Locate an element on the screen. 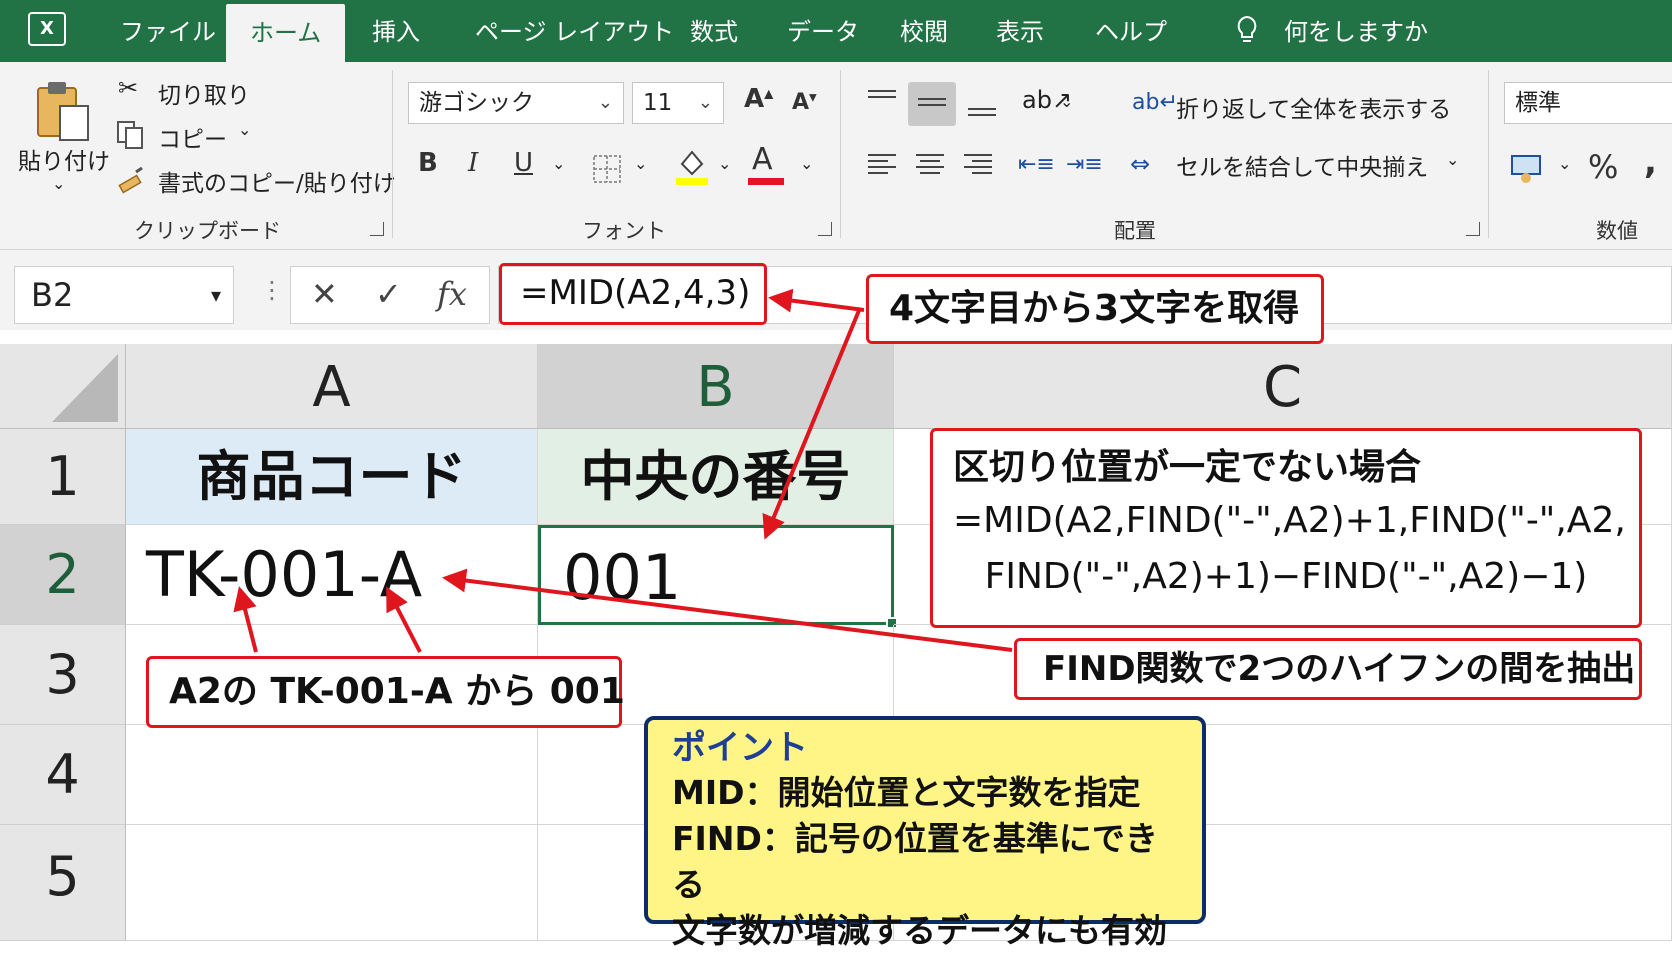 The width and height of the screenshot is (1672, 954). name-box: B2 ▾ is located at coordinates (124, 295).